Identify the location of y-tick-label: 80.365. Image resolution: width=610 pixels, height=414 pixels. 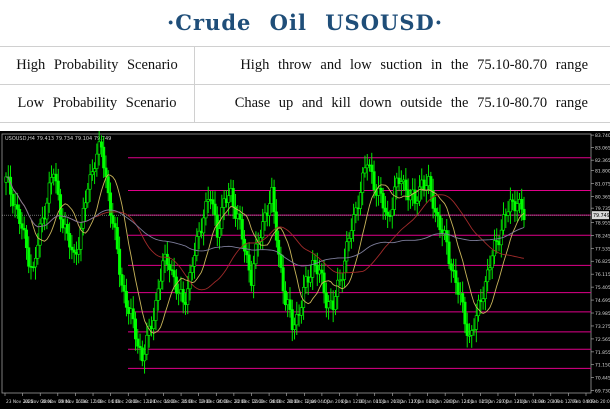
(602, 198).